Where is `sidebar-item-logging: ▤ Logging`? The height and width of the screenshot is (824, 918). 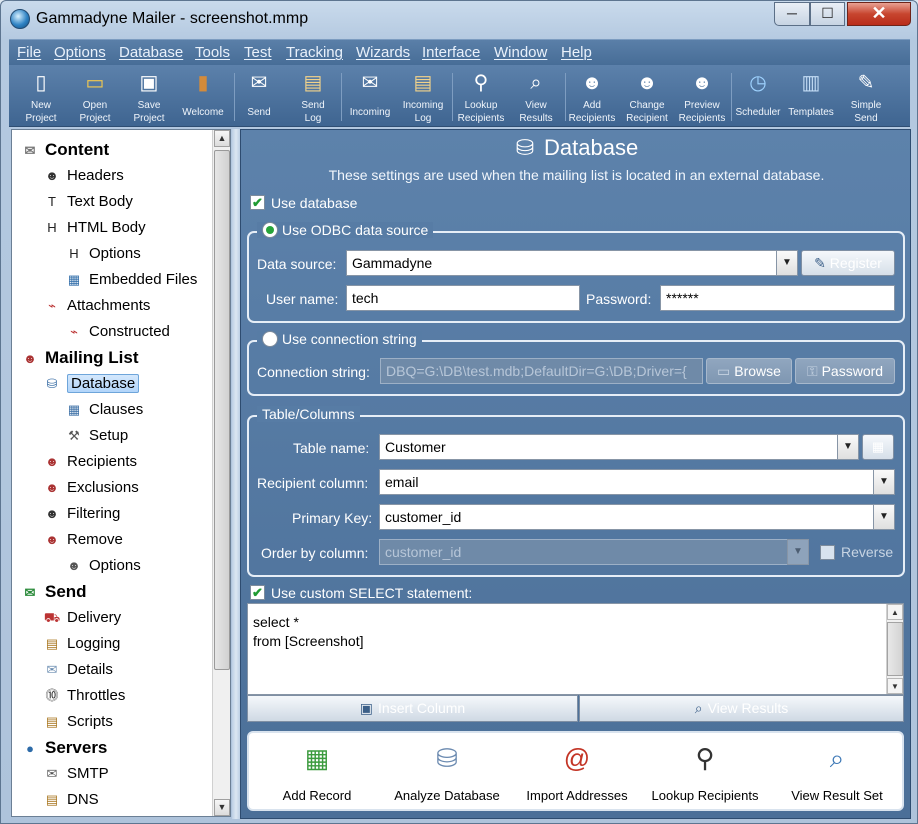
sidebar-item-logging: ▤ Logging is located at coordinates (81, 645).